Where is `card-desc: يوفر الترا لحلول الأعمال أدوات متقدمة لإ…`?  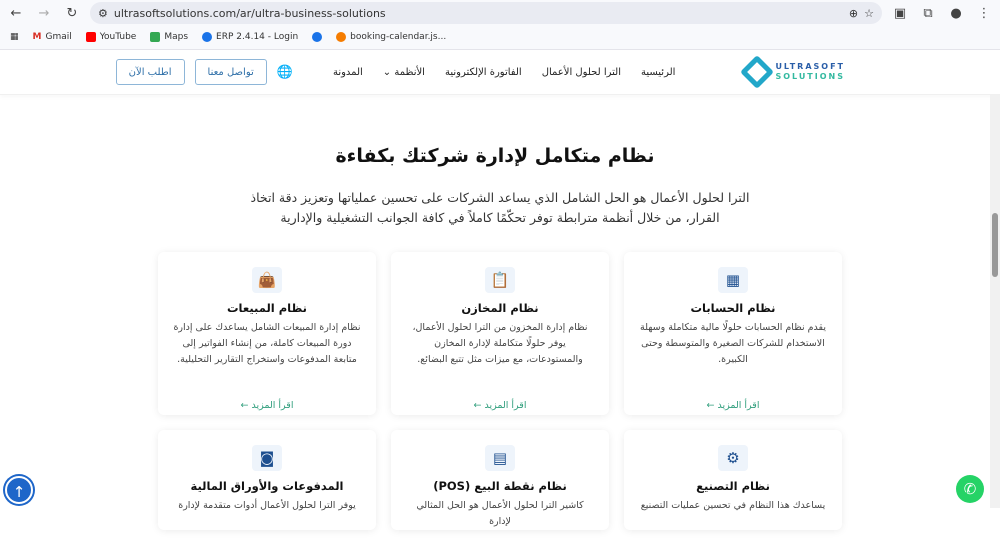
card-desc: يوفر الترا لحلول الأعمال أدوات متقدمة لإ… is located at coordinates (267, 505).